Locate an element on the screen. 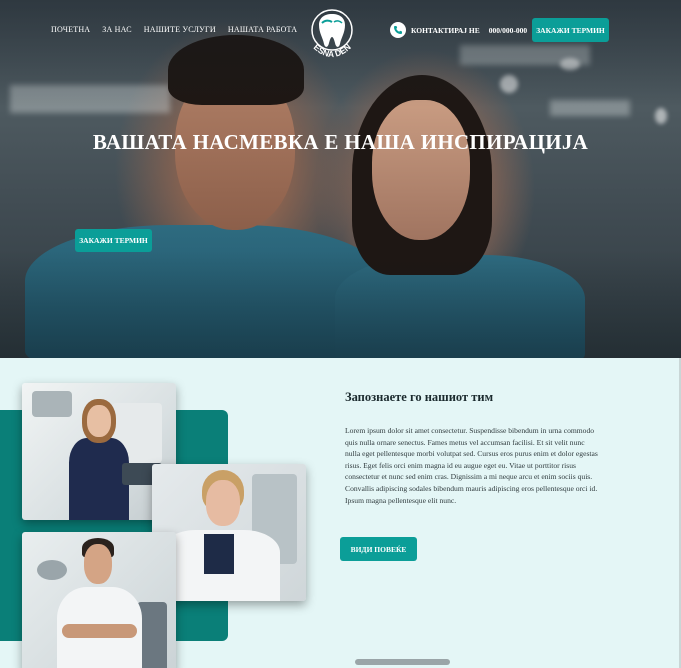 The image size is (681, 668). see-more-button: ВИДИ ПОВЕЌЕ is located at coordinates (378, 549).